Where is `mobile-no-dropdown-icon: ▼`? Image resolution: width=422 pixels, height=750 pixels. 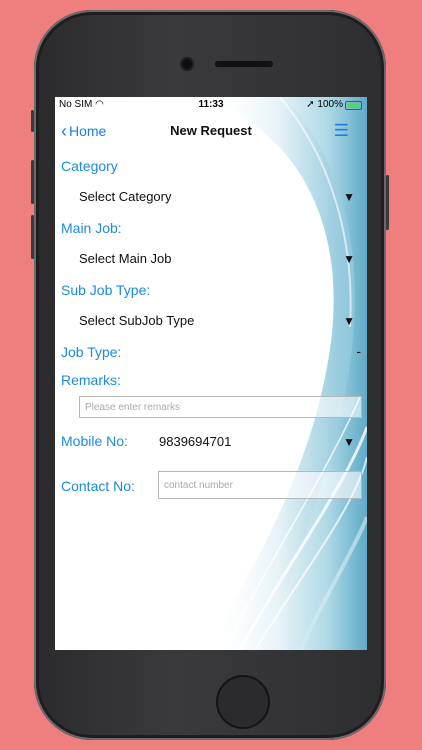
mobile-no-dropdown-icon: ▼ is located at coordinates (349, 442).